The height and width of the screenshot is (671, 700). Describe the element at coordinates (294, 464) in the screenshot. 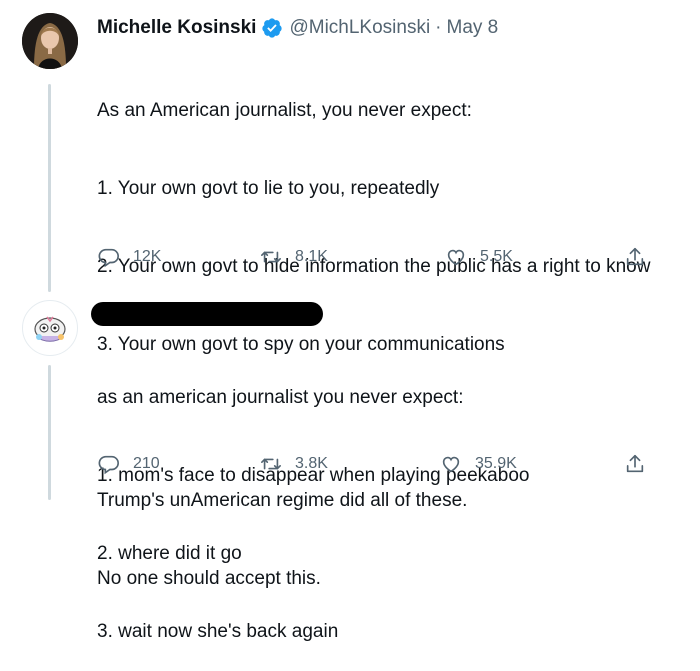

I see `retweet-button: 3.8K` at that location.